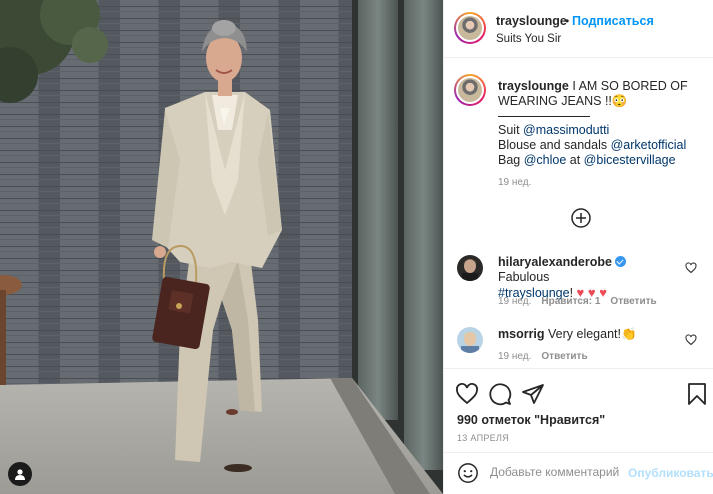 The height and width of the screenshot is (494, 713). What do you see at coordinates (582, 334) in the screenshot?
I see `comment-message: Very elegant!` at bounding box center [582, 334].